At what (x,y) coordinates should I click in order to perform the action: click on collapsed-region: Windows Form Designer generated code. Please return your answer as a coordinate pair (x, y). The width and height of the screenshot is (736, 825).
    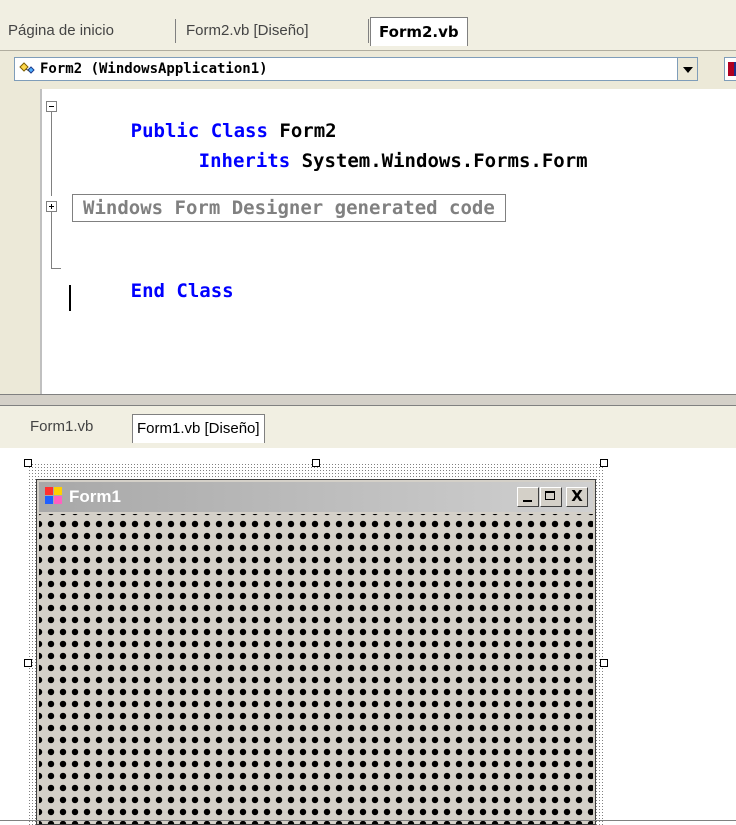
    Looking at the image, I should click on (289, 208).